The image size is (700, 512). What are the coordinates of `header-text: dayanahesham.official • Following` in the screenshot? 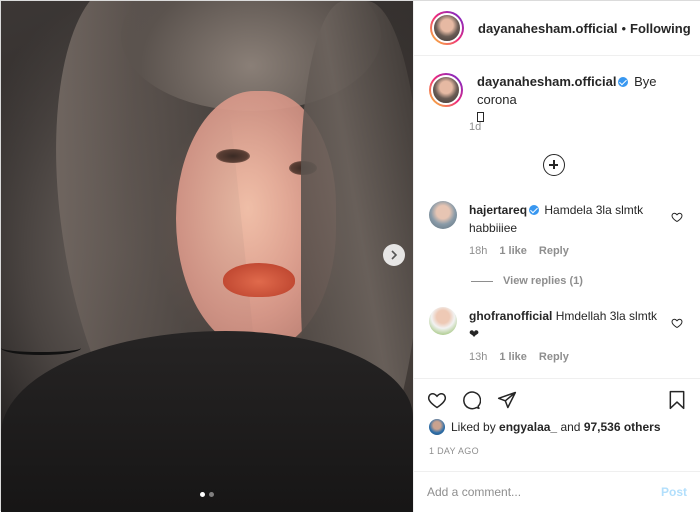 It's located at (584, 28).